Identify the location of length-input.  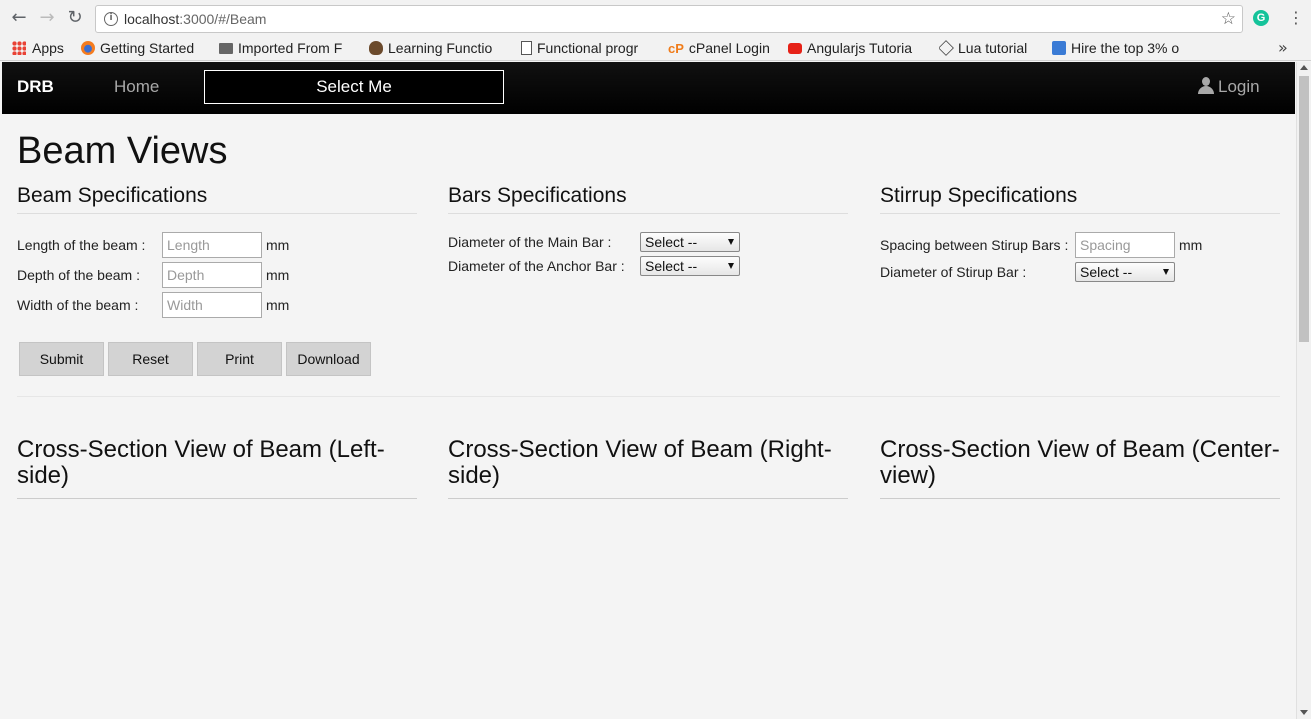
(212, 245).